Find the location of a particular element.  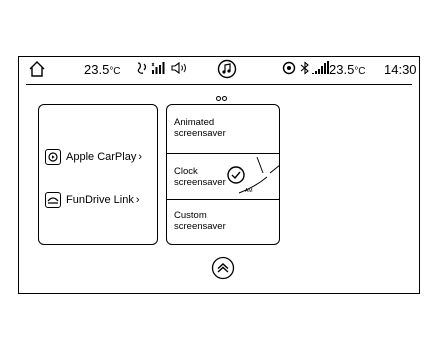

volume-icon is located at coordinates (180, 69).